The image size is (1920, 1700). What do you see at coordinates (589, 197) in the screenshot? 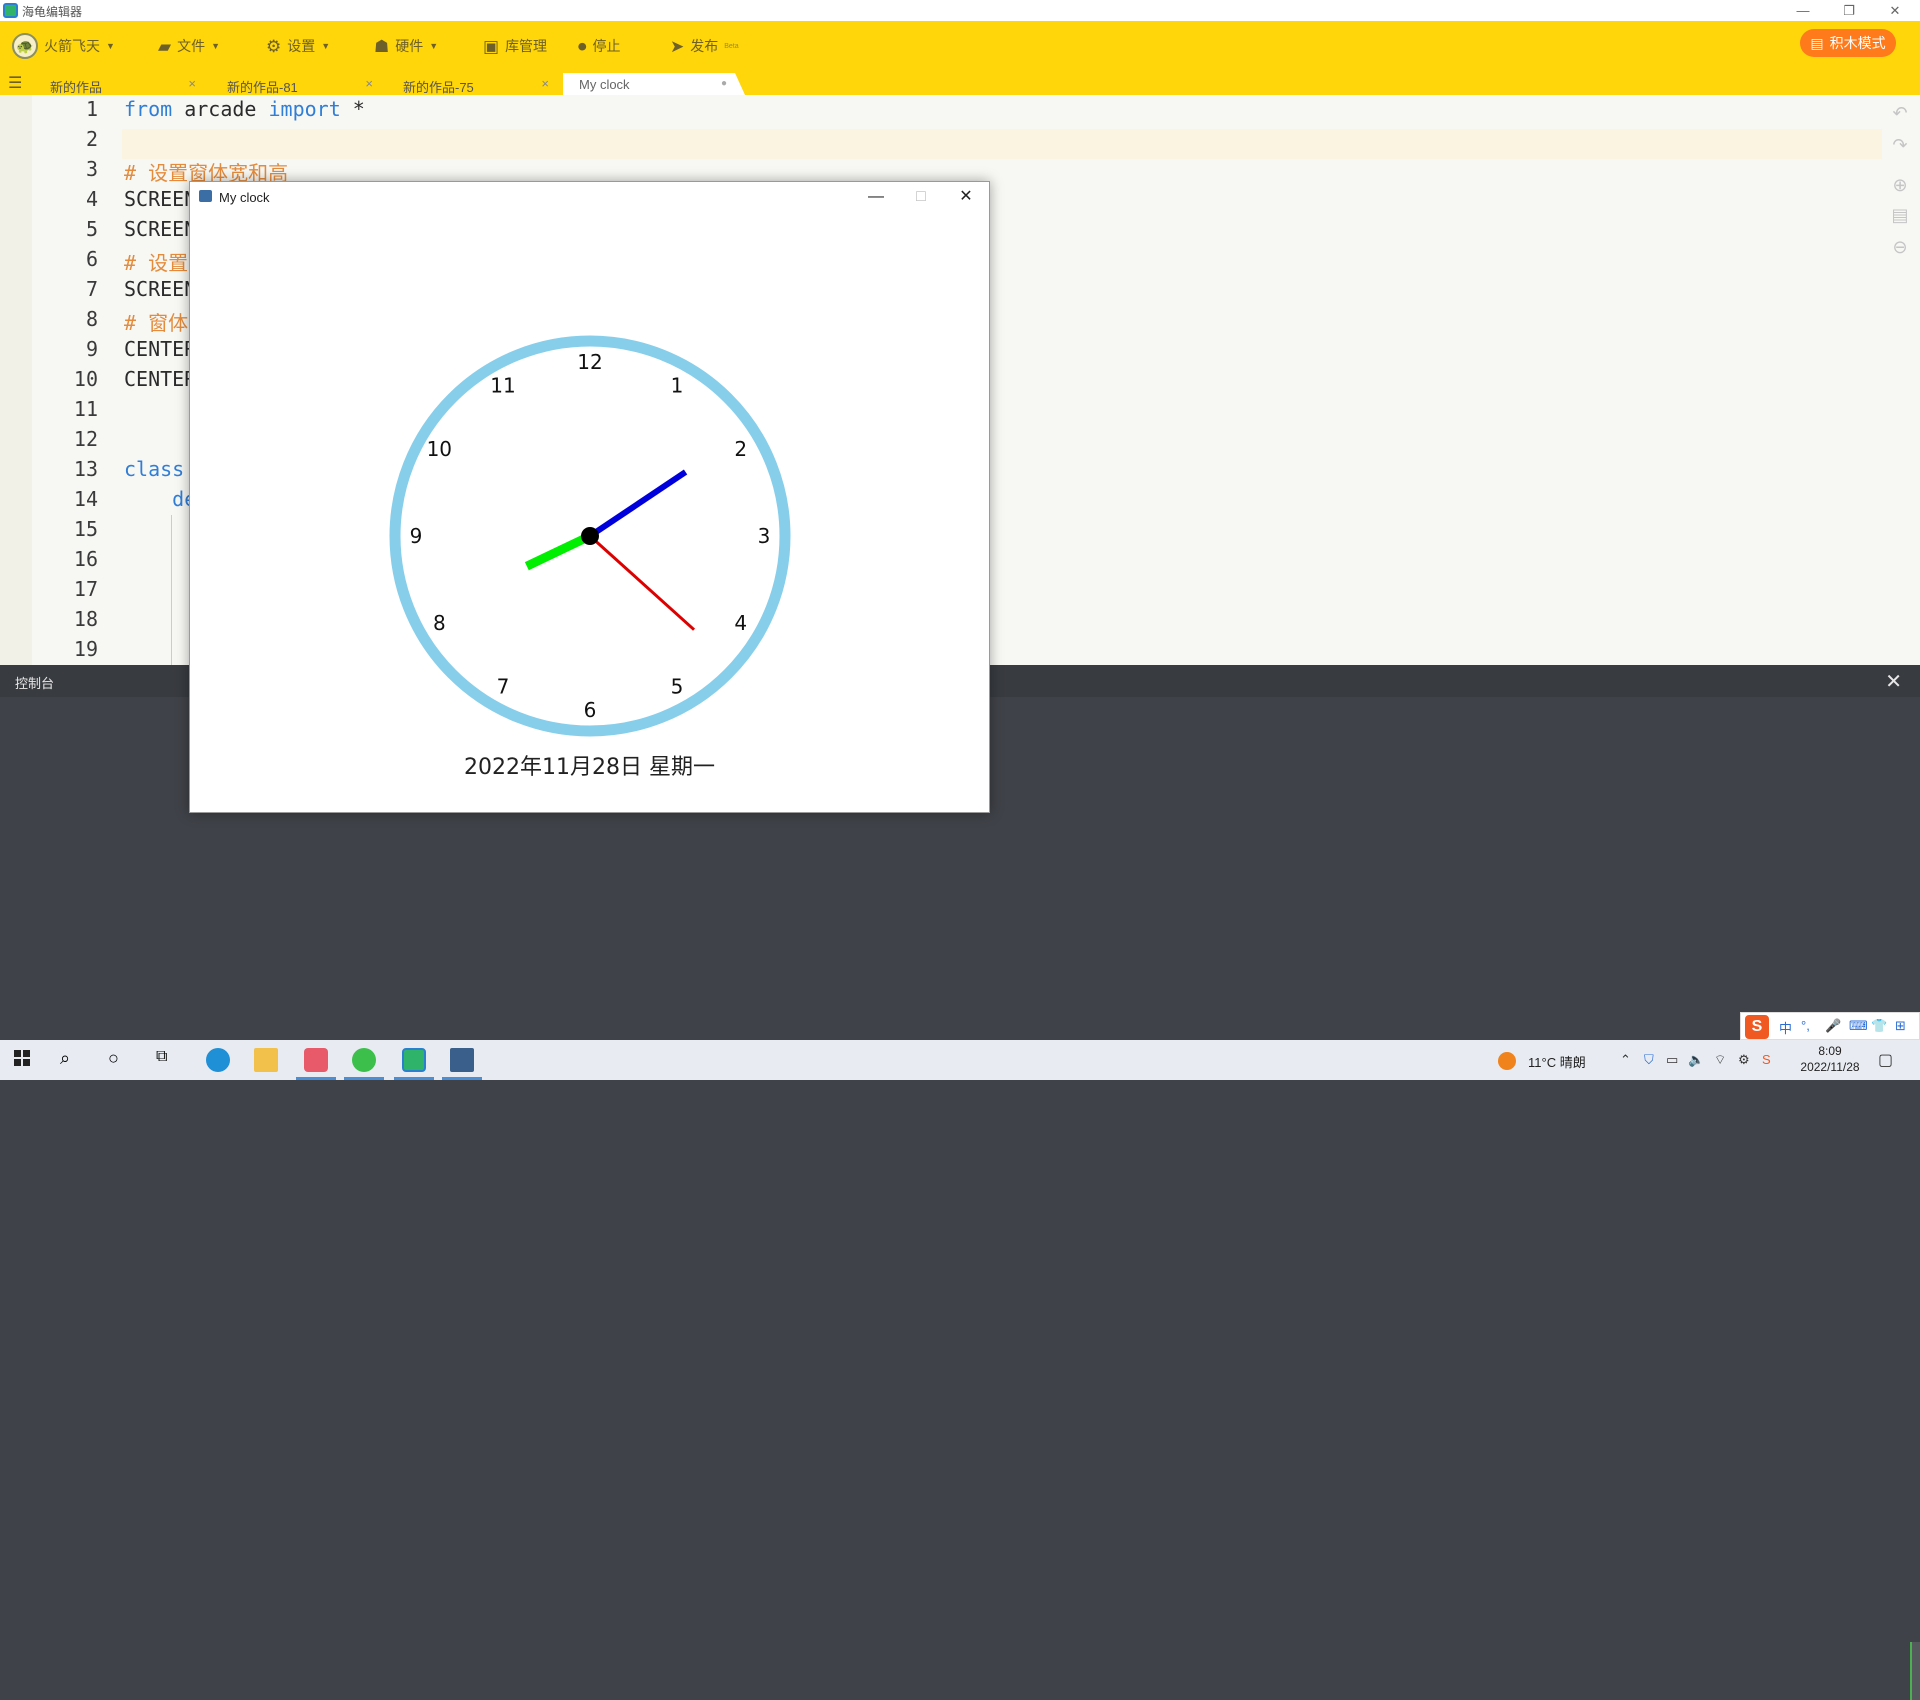
I see `clock-window-titlebar: My clock — □ ✕` at bounding box center [589, 197].